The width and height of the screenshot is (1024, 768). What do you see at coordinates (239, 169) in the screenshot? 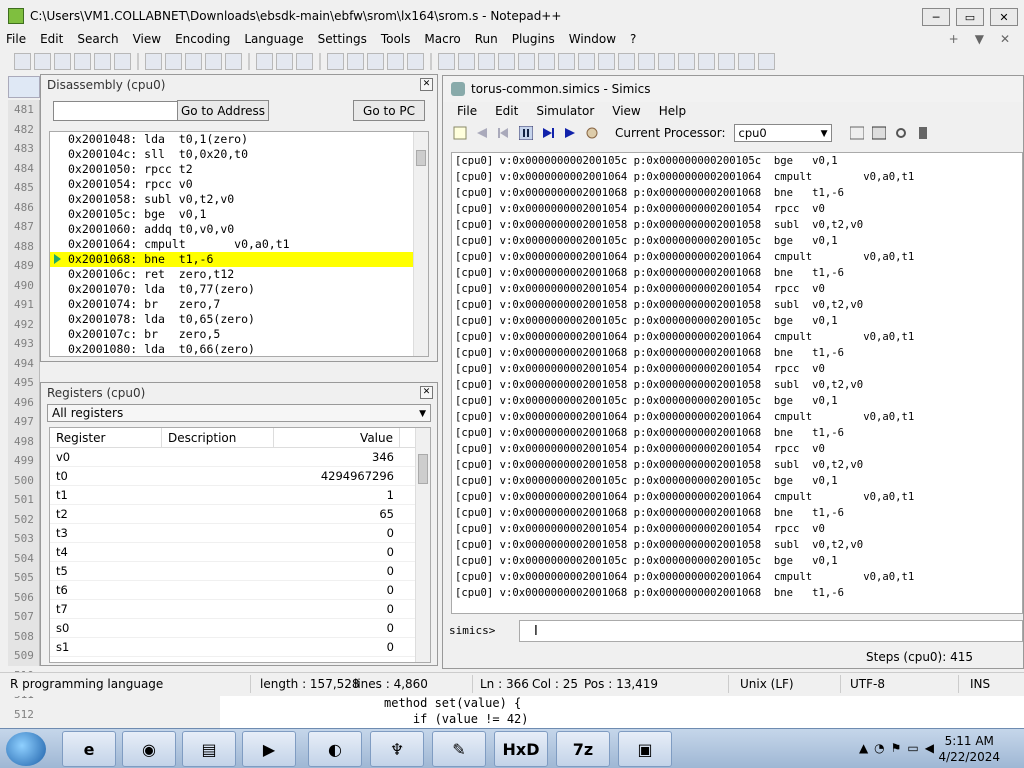
I see `disassembly-row: 0x2001050: rpcc t2` at bounding box center [239, 169].